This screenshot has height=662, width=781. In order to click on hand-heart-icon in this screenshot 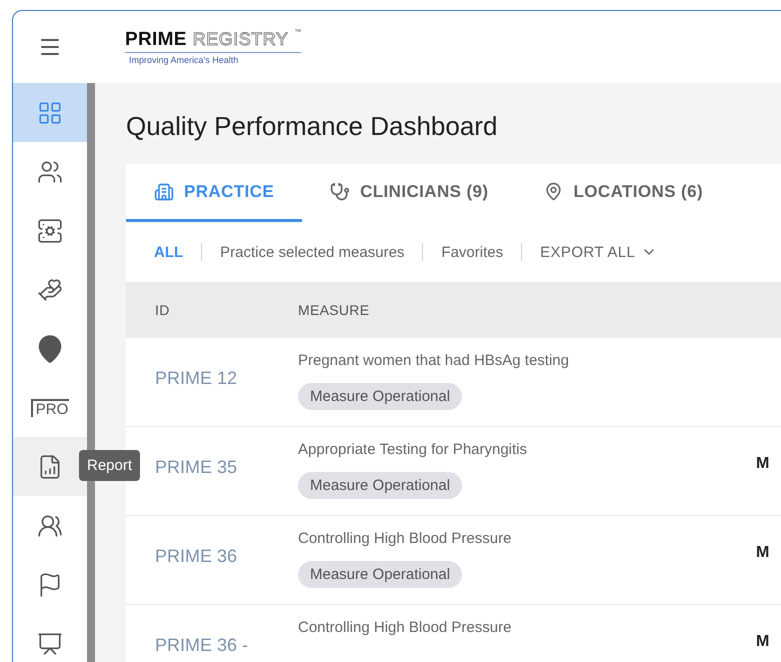, I will do `click(50, 289)`.